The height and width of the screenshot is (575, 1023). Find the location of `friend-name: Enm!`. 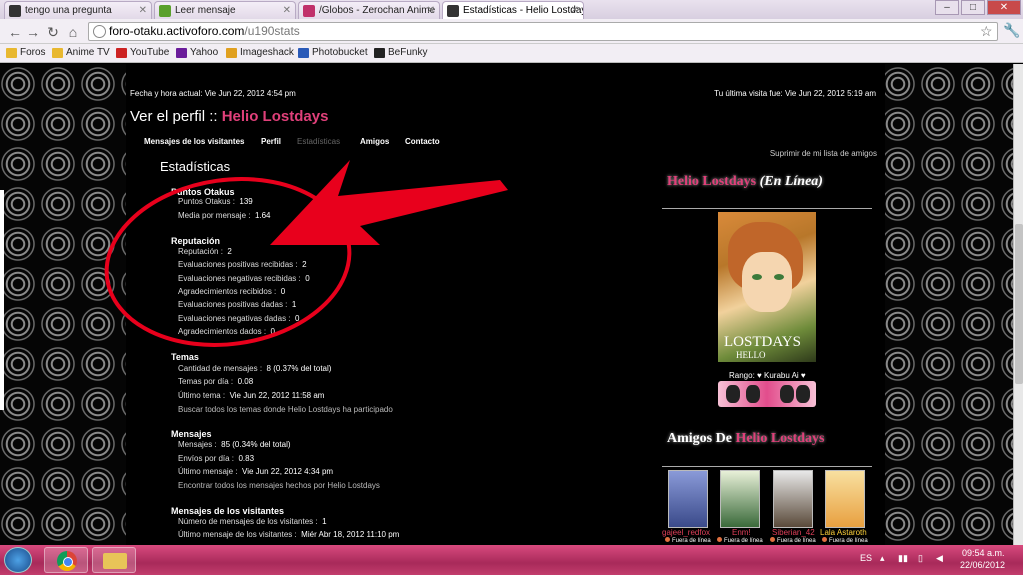

friend-name: Enm! is located at coordinates (741, 532).